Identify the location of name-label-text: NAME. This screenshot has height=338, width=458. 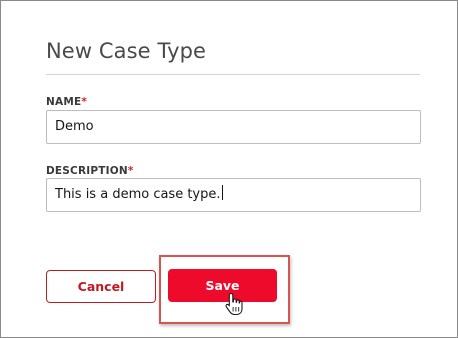
(64, 102).